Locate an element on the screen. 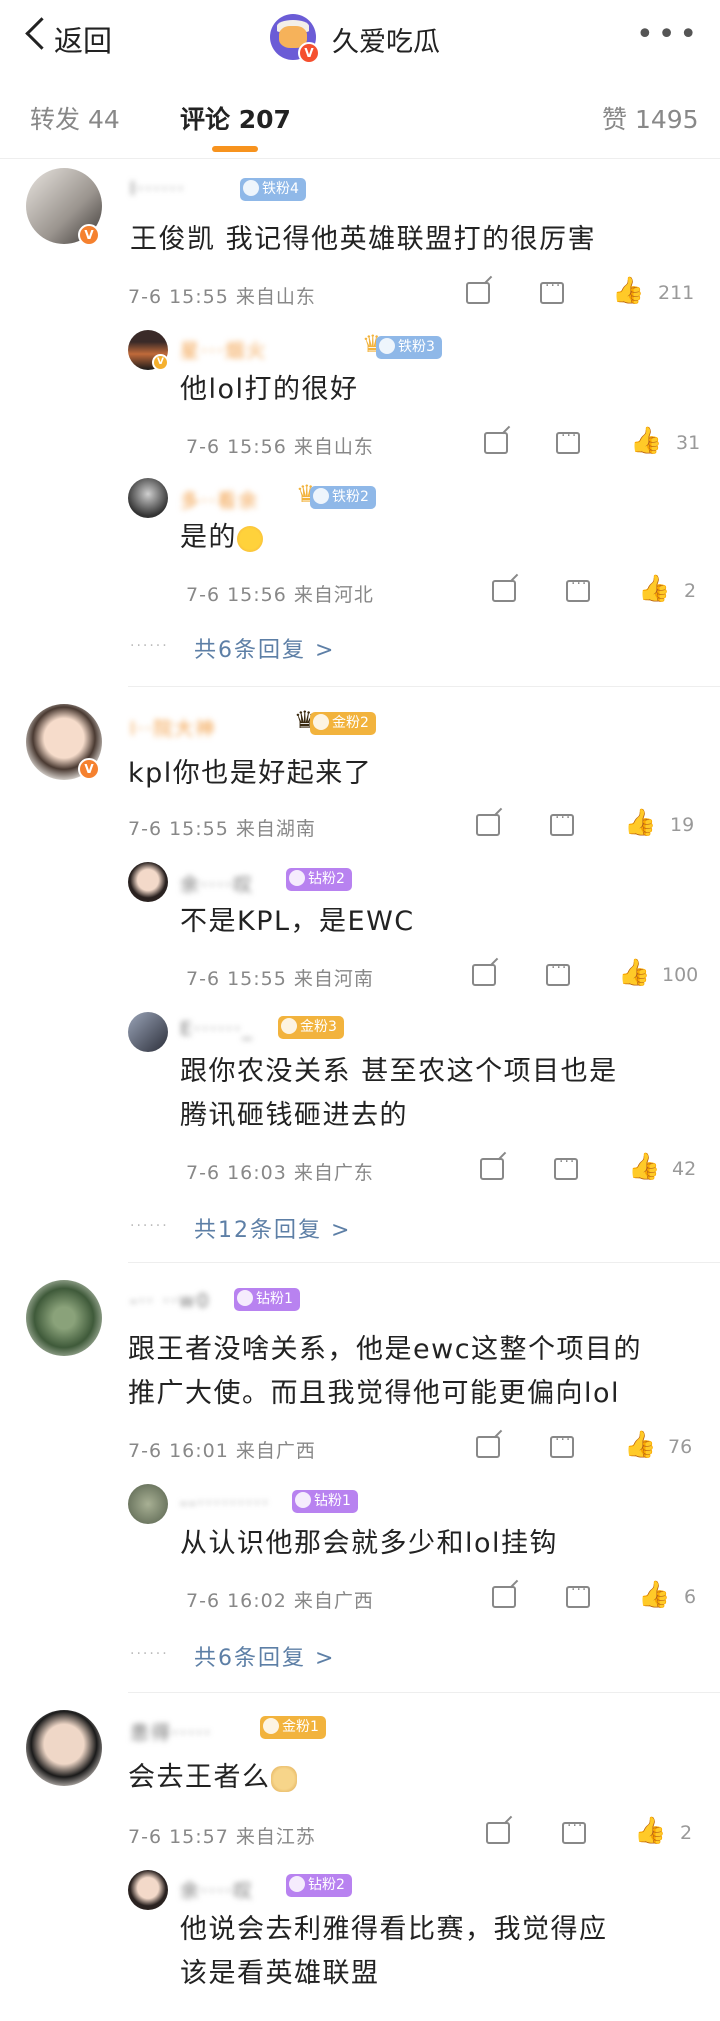 This screenshot has width=720, height=2021. tab-likes: 赞 1495 is located at coordinates (650, 118).